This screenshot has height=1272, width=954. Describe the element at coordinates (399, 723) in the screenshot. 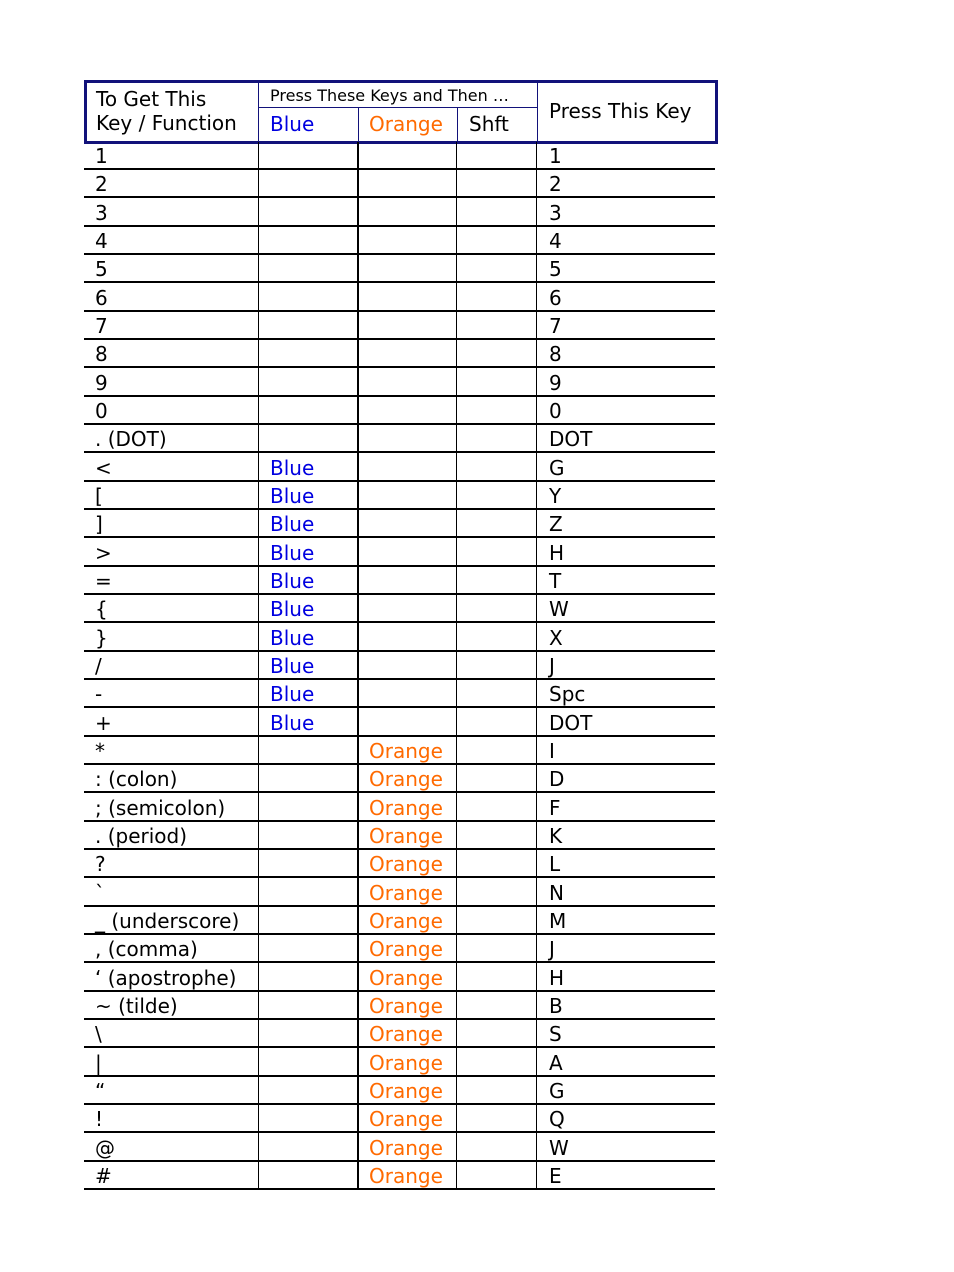

I see `table-row: + Blue DOT` at that location.